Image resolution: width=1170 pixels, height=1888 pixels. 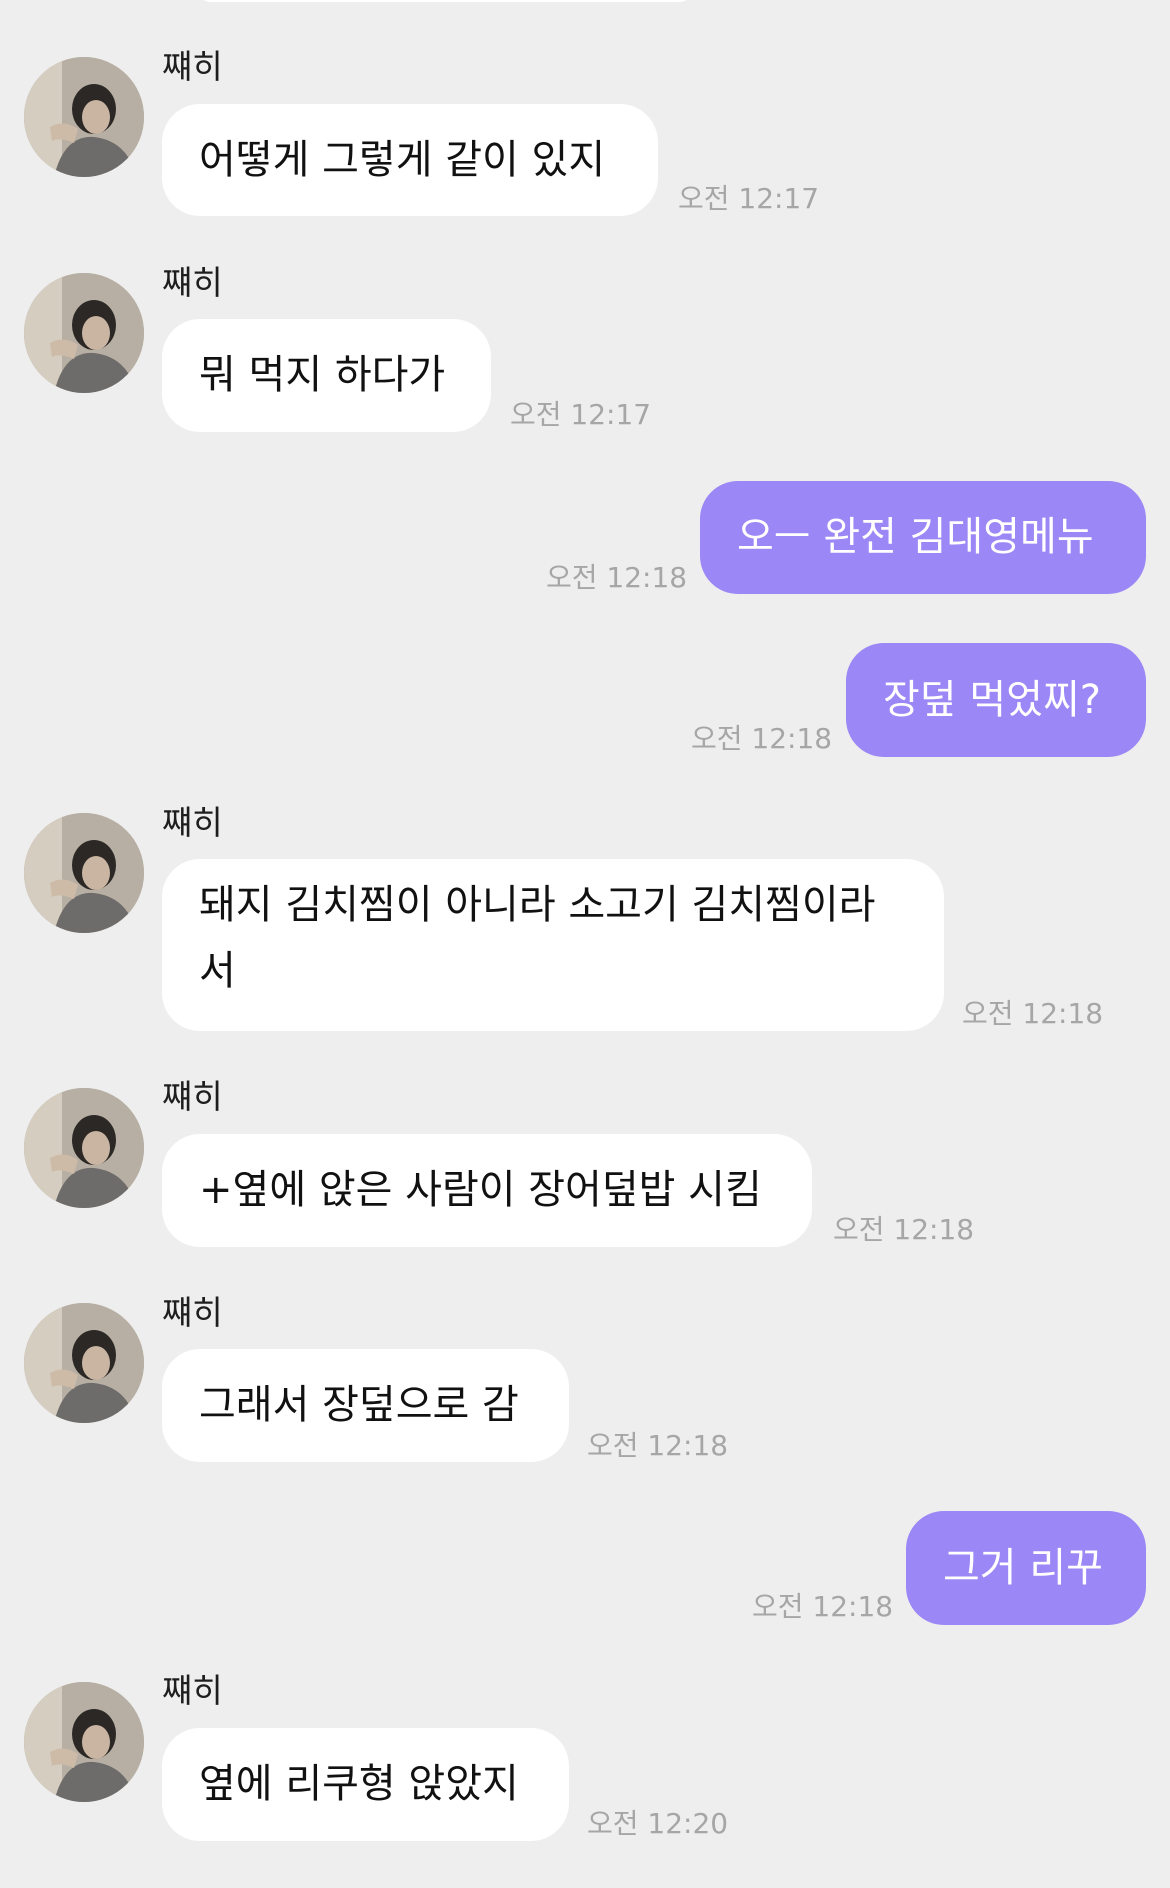 I want to click on previous-message-bubble, so click(x=445, y=1).